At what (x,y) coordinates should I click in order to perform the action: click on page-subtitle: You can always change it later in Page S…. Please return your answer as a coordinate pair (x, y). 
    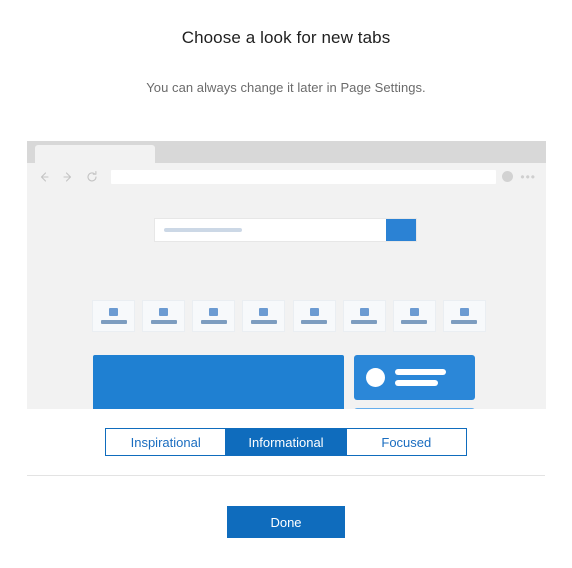
    Looking at the image, I should click on (286, 87).